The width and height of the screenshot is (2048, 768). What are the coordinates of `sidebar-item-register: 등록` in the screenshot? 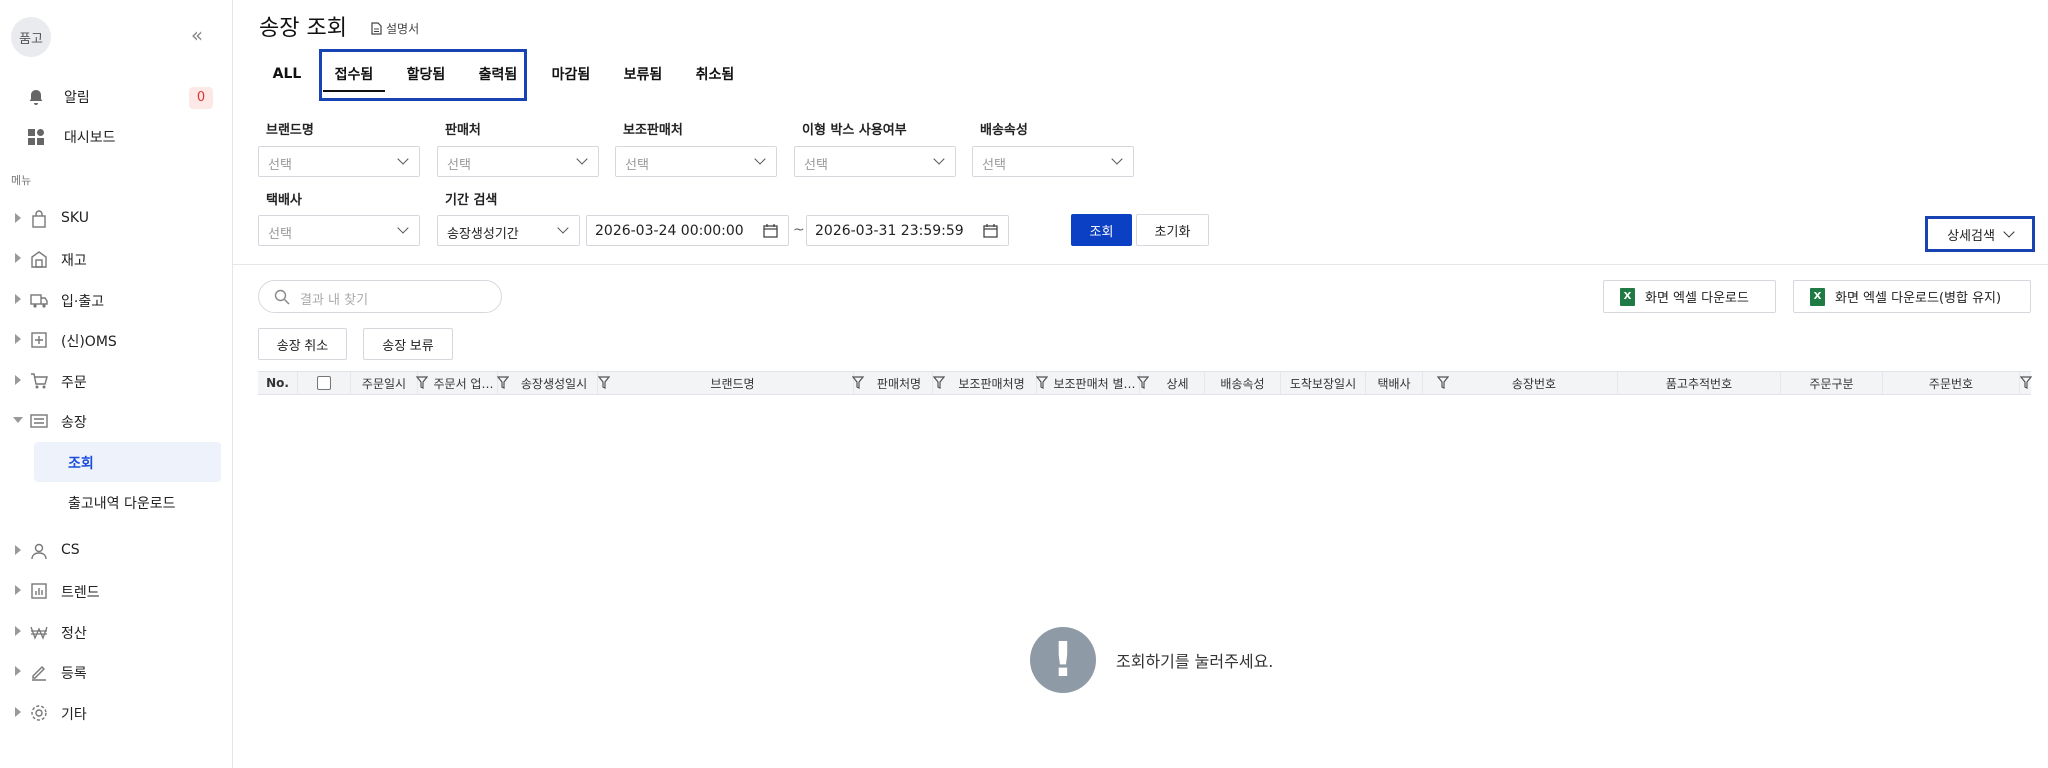 It's located at (116, 672).